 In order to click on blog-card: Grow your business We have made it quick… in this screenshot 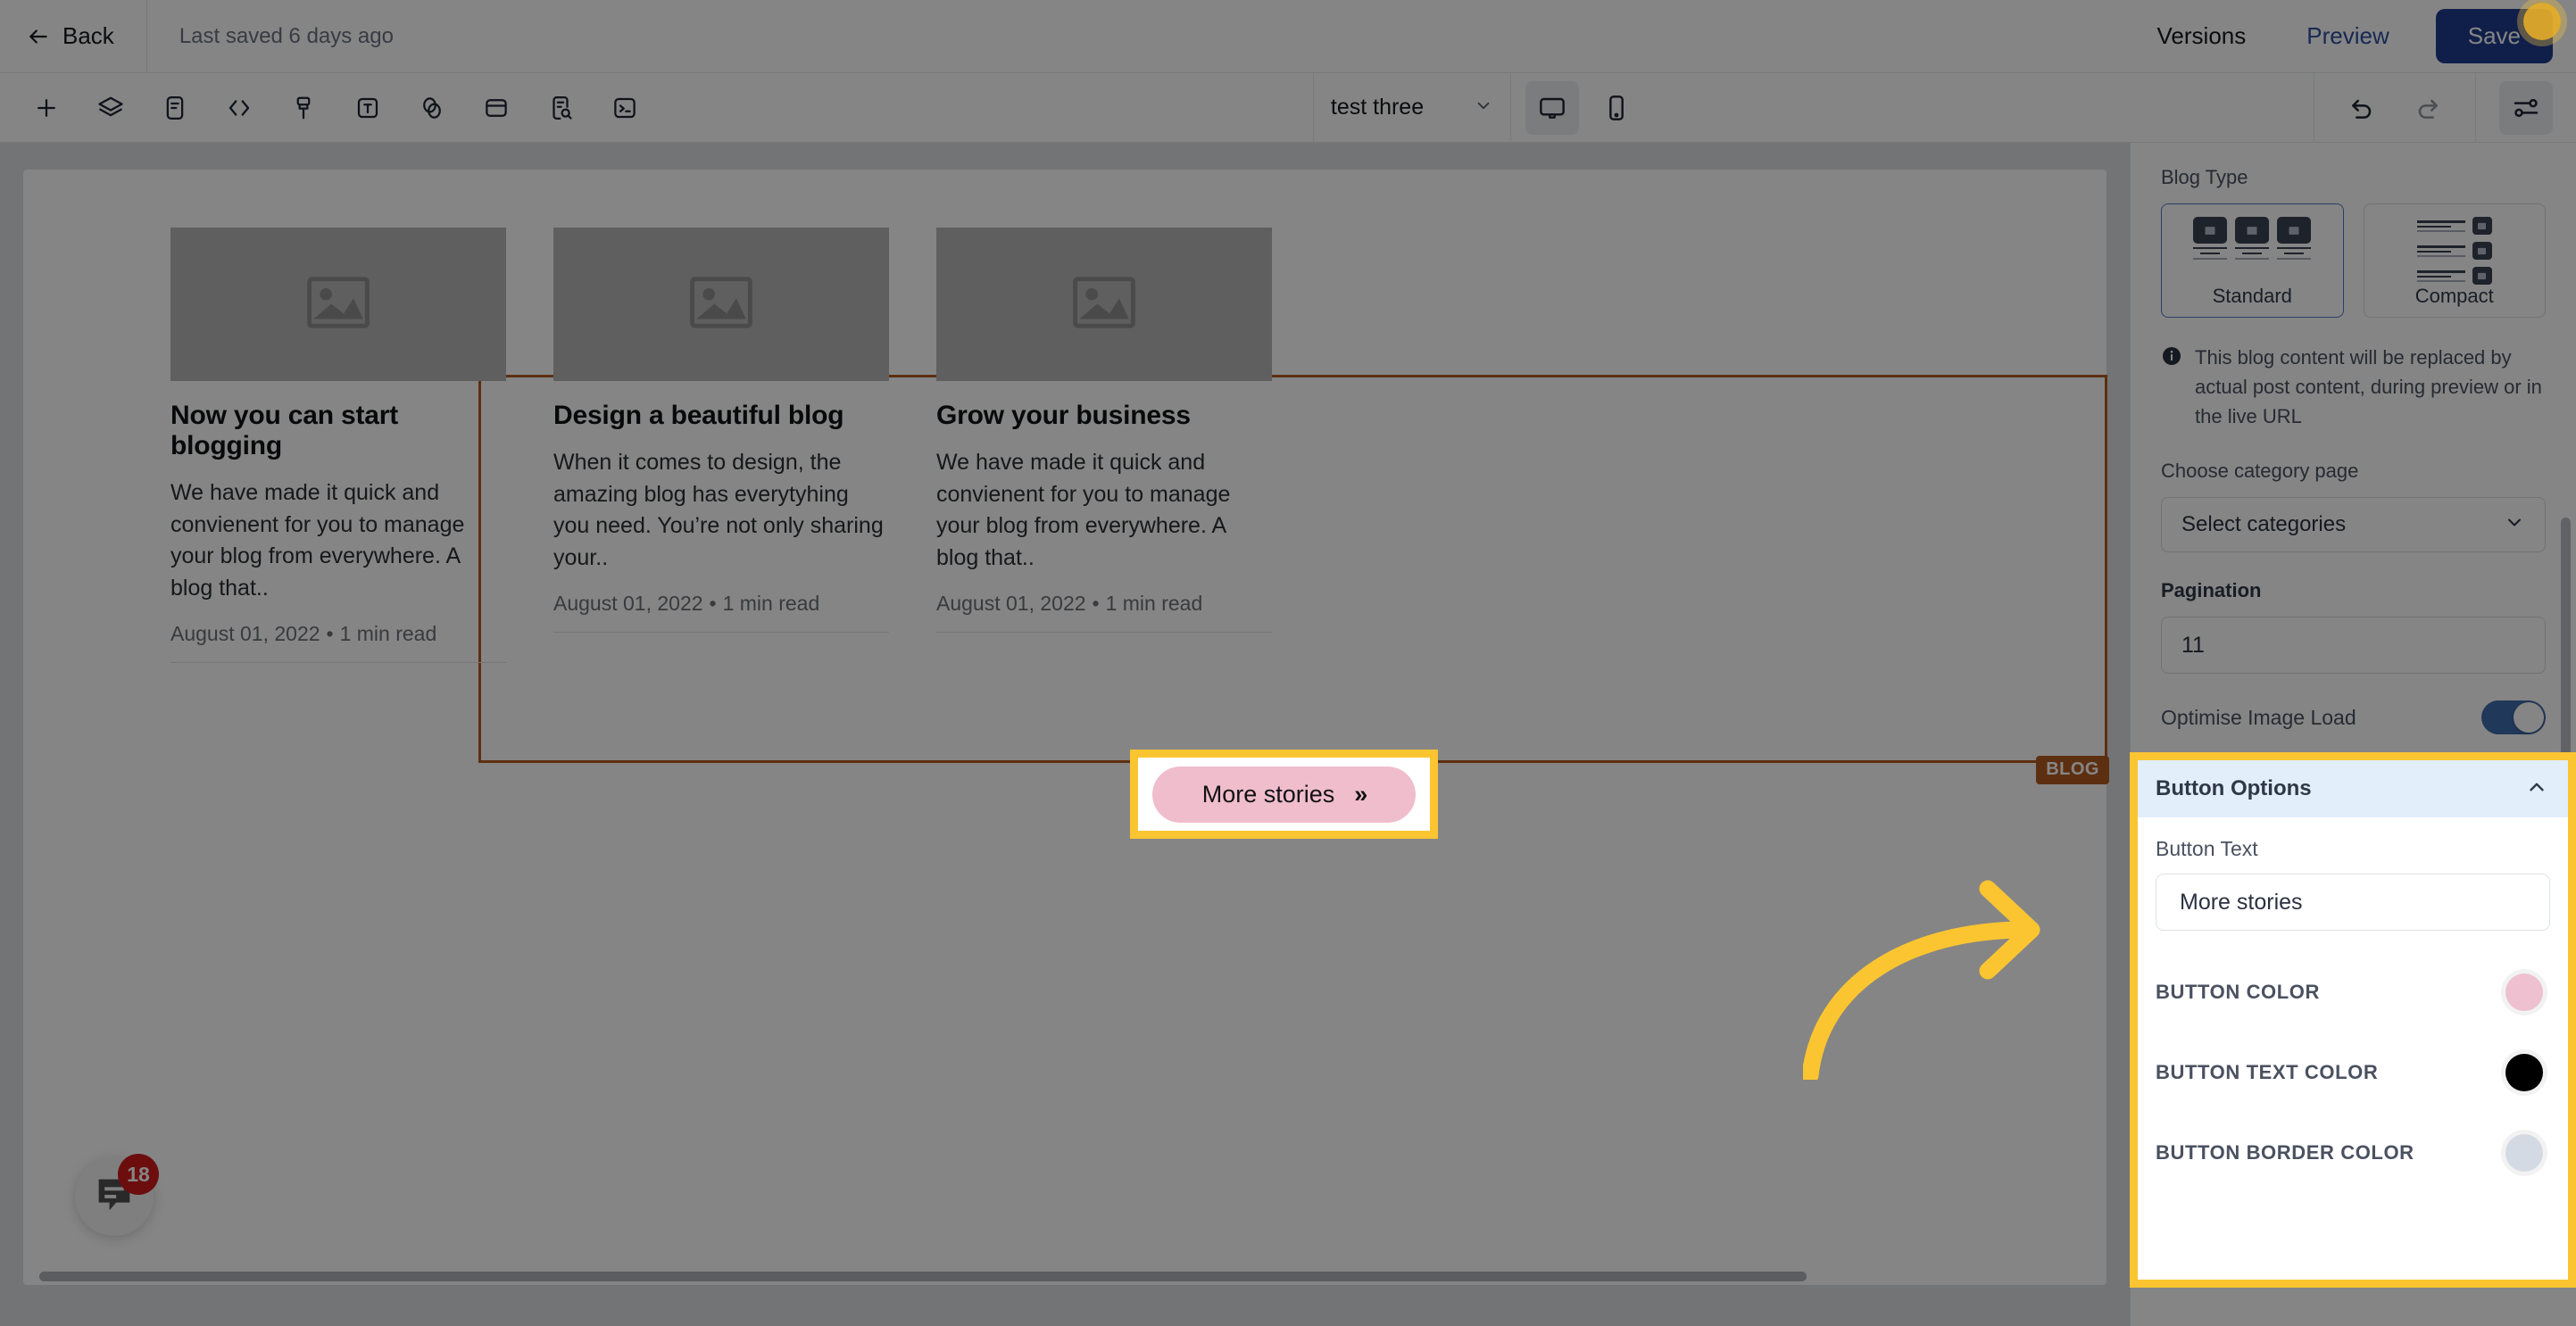, I will do `click(1104, 445)`.